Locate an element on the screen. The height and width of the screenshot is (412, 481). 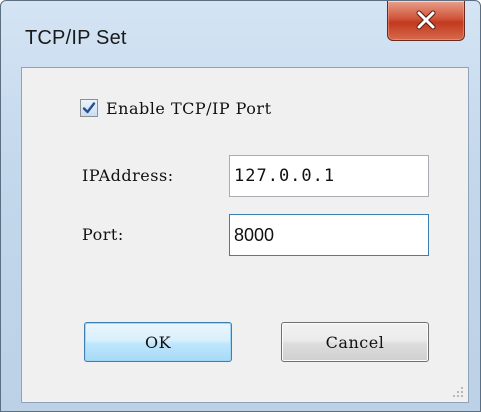
dialog-title: TCP/IP Set is located at coordinates (76, 38).